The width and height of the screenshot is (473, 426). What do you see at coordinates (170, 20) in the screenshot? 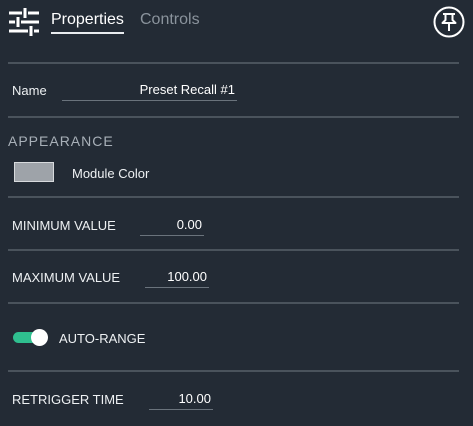
I see `tab-controls: Controls` at bounding box center [170, 20].